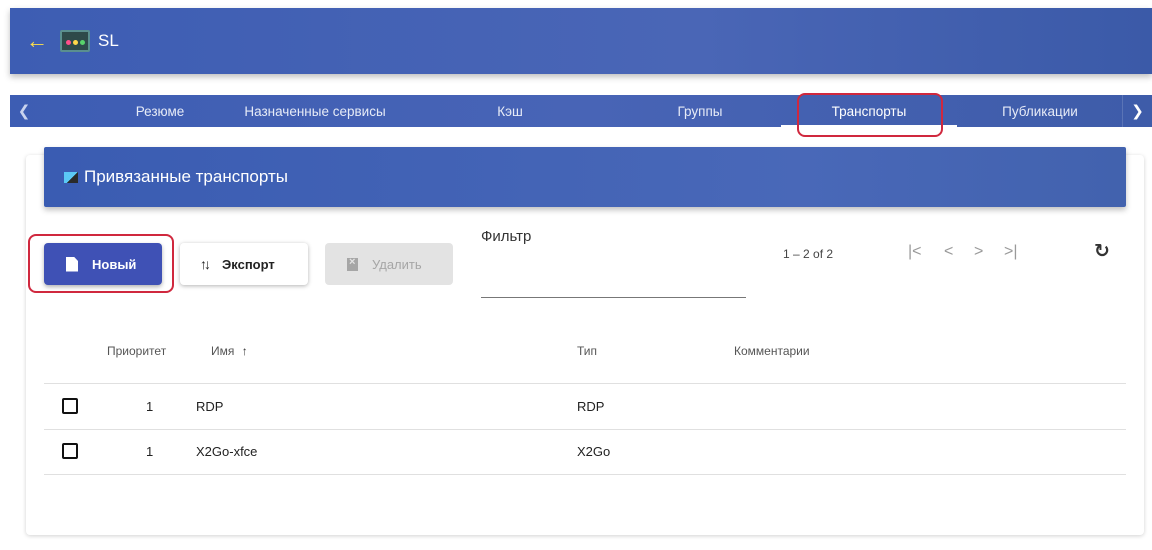 This screenshot has height=550, width=1152. I want to click on delete-button-label: Удалить, so click(397, 264).